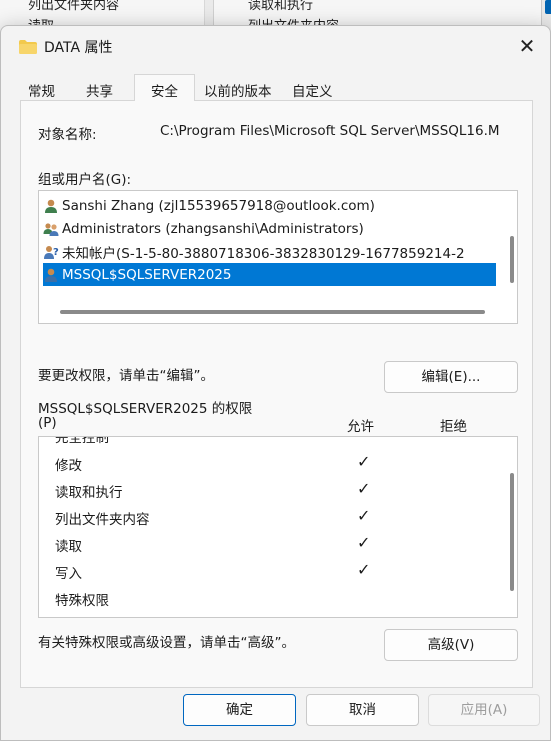  Describe the element at coordinates (85, 180) in the screenshot. I see `users-label: 组或用户名(G):` at that location.